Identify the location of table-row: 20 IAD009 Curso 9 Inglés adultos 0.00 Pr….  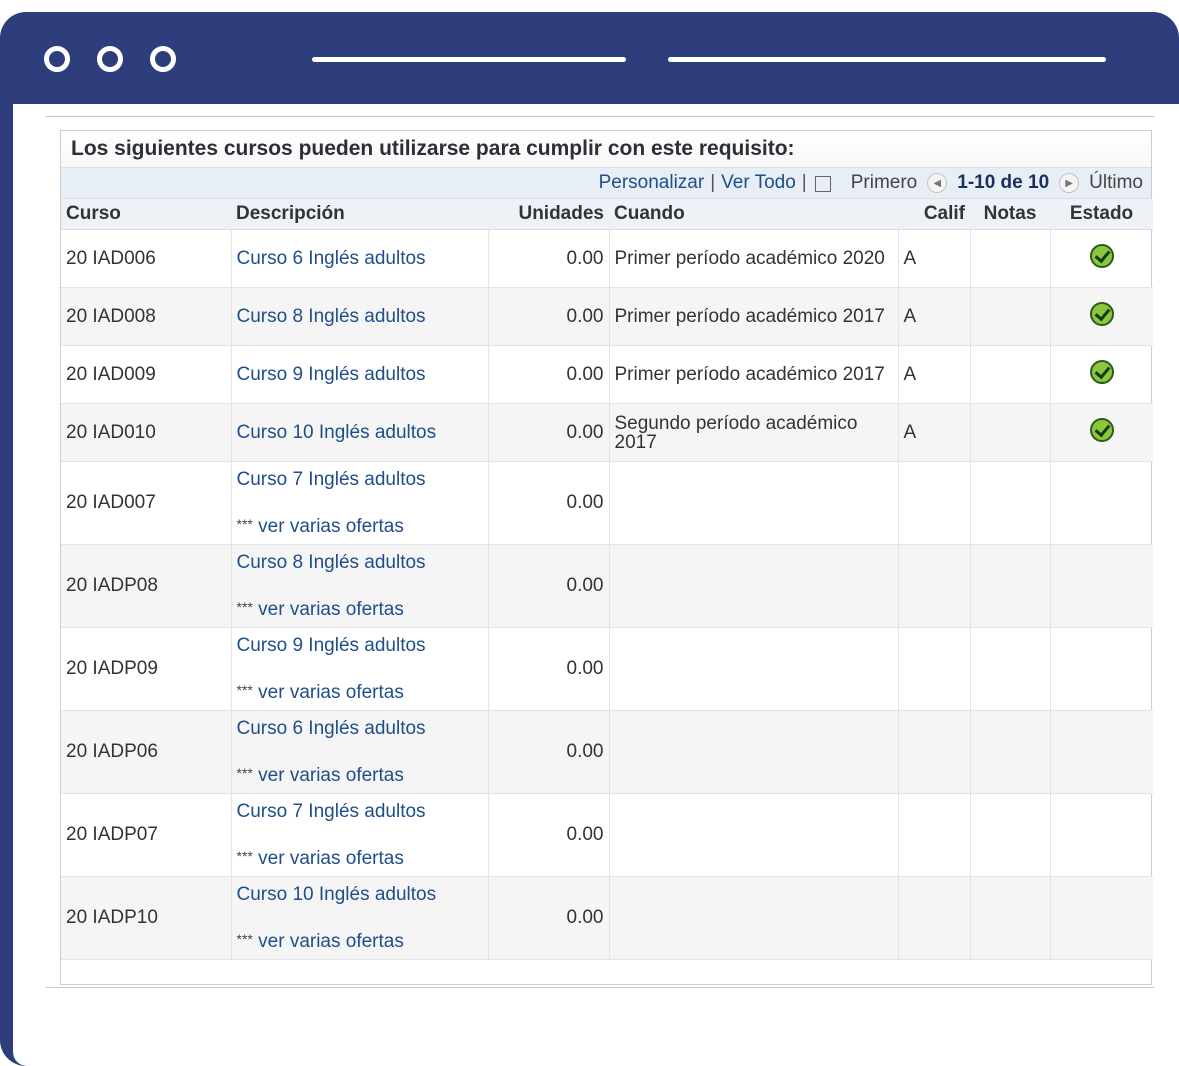
(607, 374).